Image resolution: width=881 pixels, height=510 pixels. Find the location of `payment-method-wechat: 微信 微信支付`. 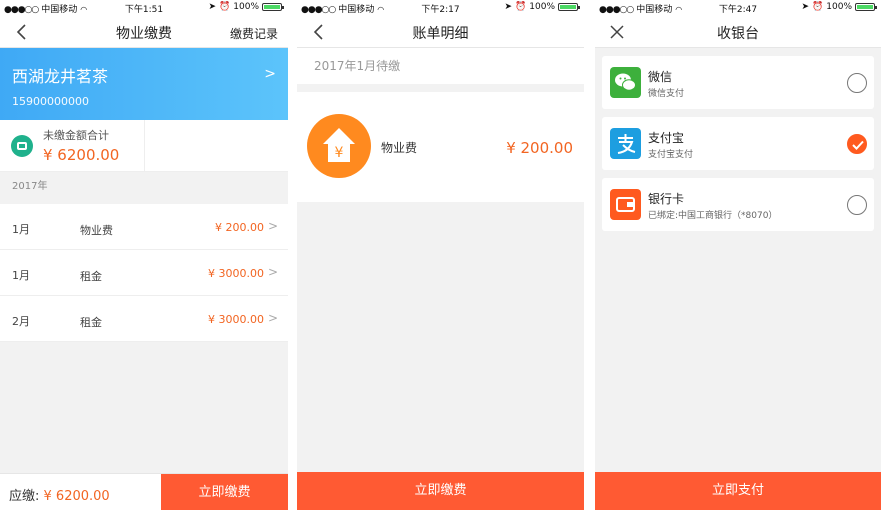

payment-method-wechat: 微信 微信支付 is located at coordinates (738, 82).